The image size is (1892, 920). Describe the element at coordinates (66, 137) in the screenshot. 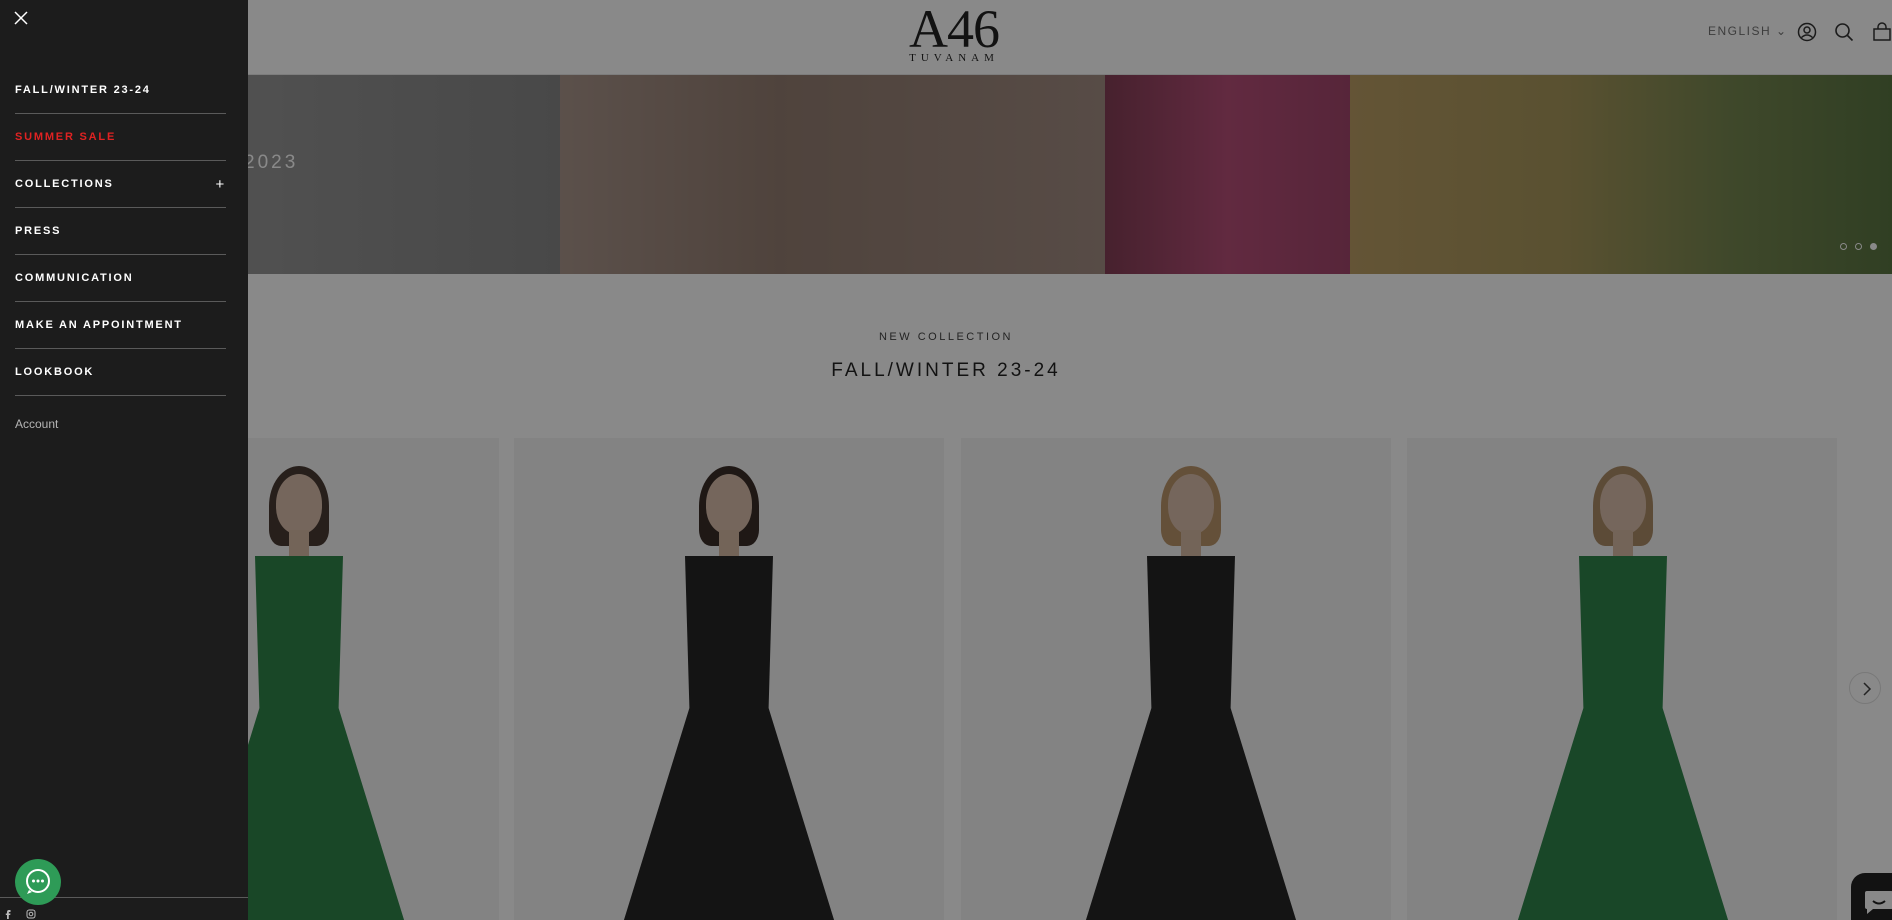

I see `menu-item-label: SUMMER SALE` at that location.